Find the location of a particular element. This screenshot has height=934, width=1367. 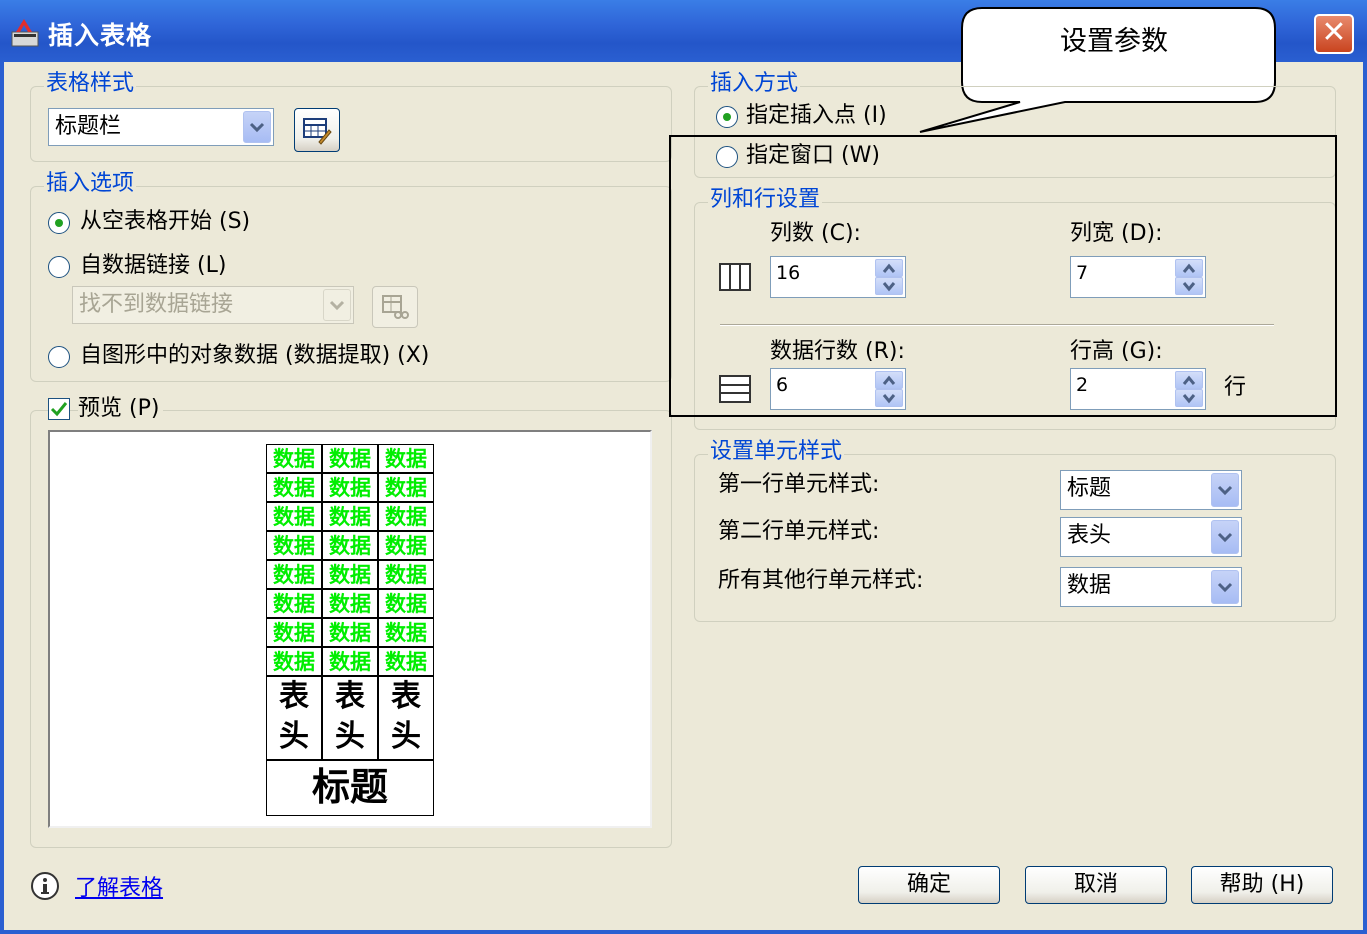

first-row-style-label: 第一行单元样式: is located at coordinates (799, 484).